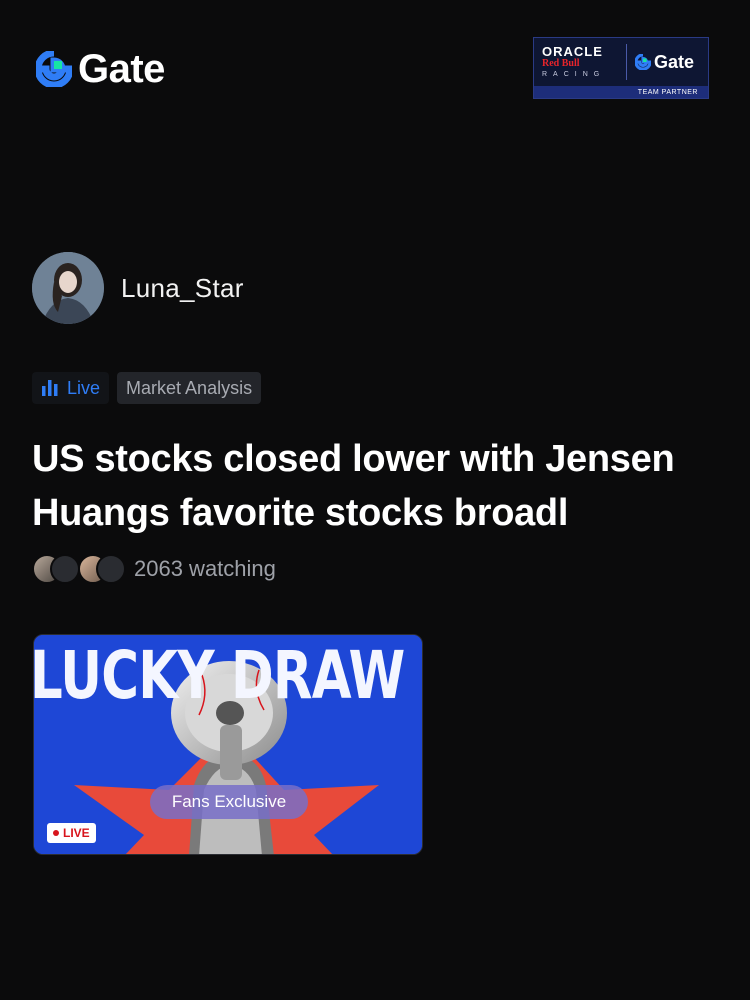 The width and height of the screenshot is (750, 1000). I want to click on category-tag: Market Analysis, so click(189, 388).